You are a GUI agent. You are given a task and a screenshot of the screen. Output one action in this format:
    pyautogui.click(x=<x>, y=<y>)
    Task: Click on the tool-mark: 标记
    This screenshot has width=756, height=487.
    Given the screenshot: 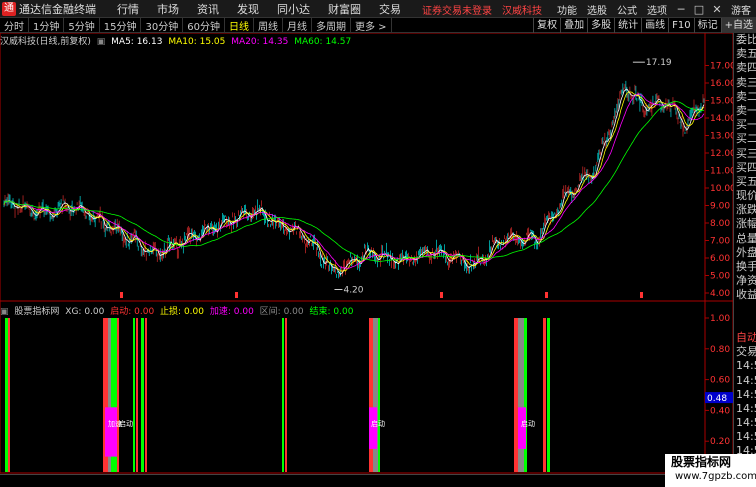 What is the action you would take?
    pyautogui.click(x=707, y=25)
    